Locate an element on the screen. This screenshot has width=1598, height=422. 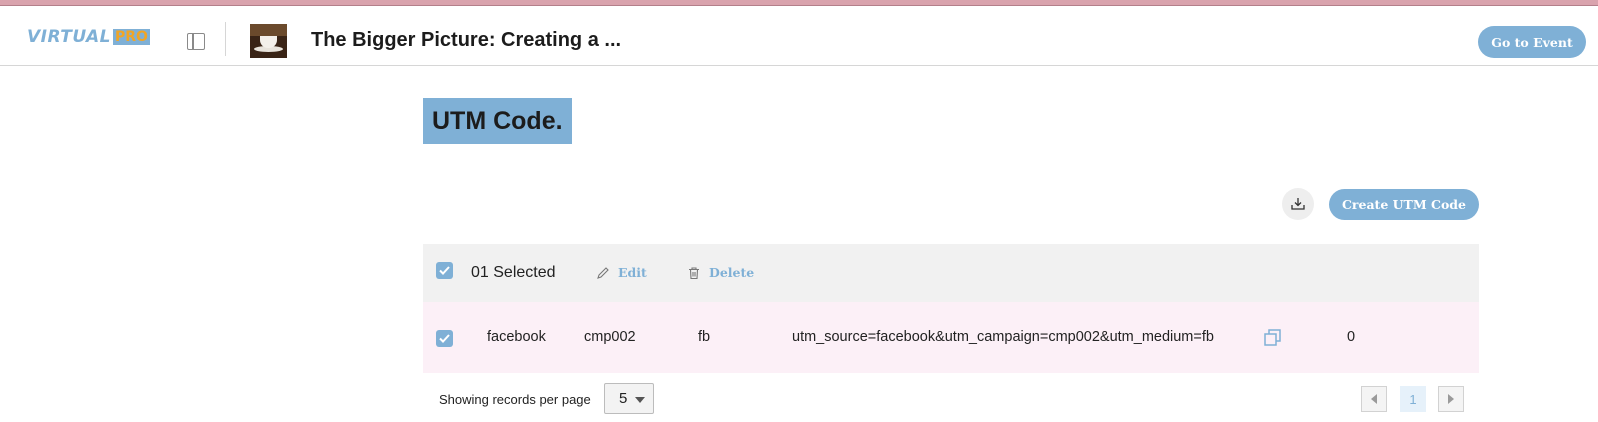
row-checkbox is located at coordinates (444, 338).